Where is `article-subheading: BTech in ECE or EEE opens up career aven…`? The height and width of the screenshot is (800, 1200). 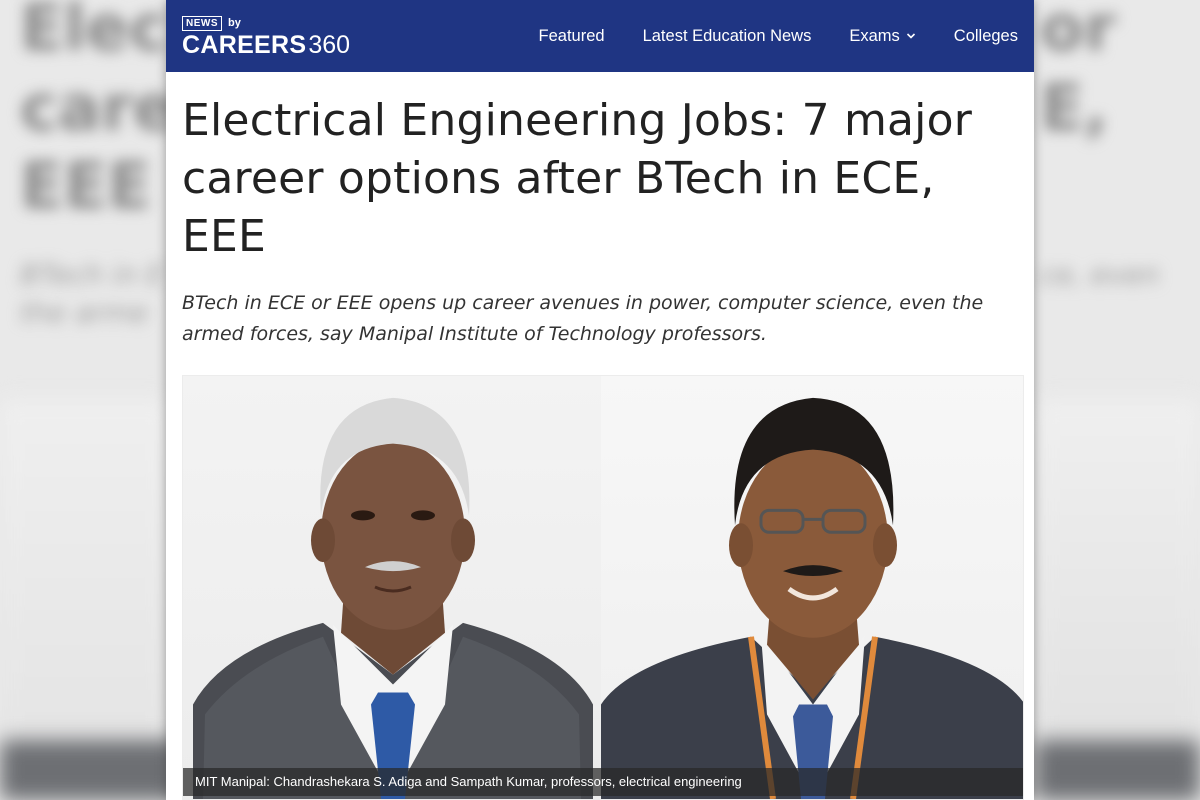
article-subheading: BTech in ECE or EEE opens up career aven… is located at coordinates (583, 318).